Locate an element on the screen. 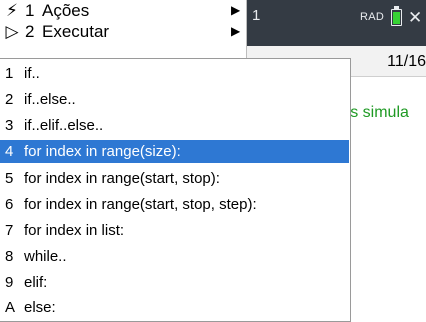  play-icon: ▷ is located at coordinates (12, 31).